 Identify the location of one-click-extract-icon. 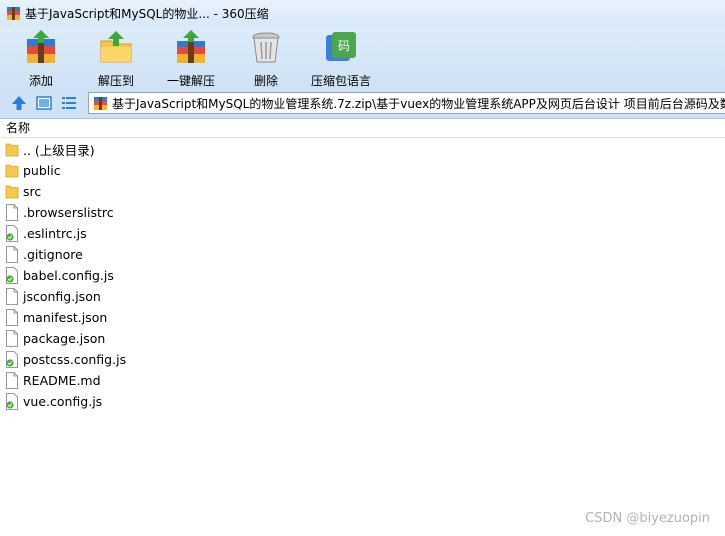
(191, 46).